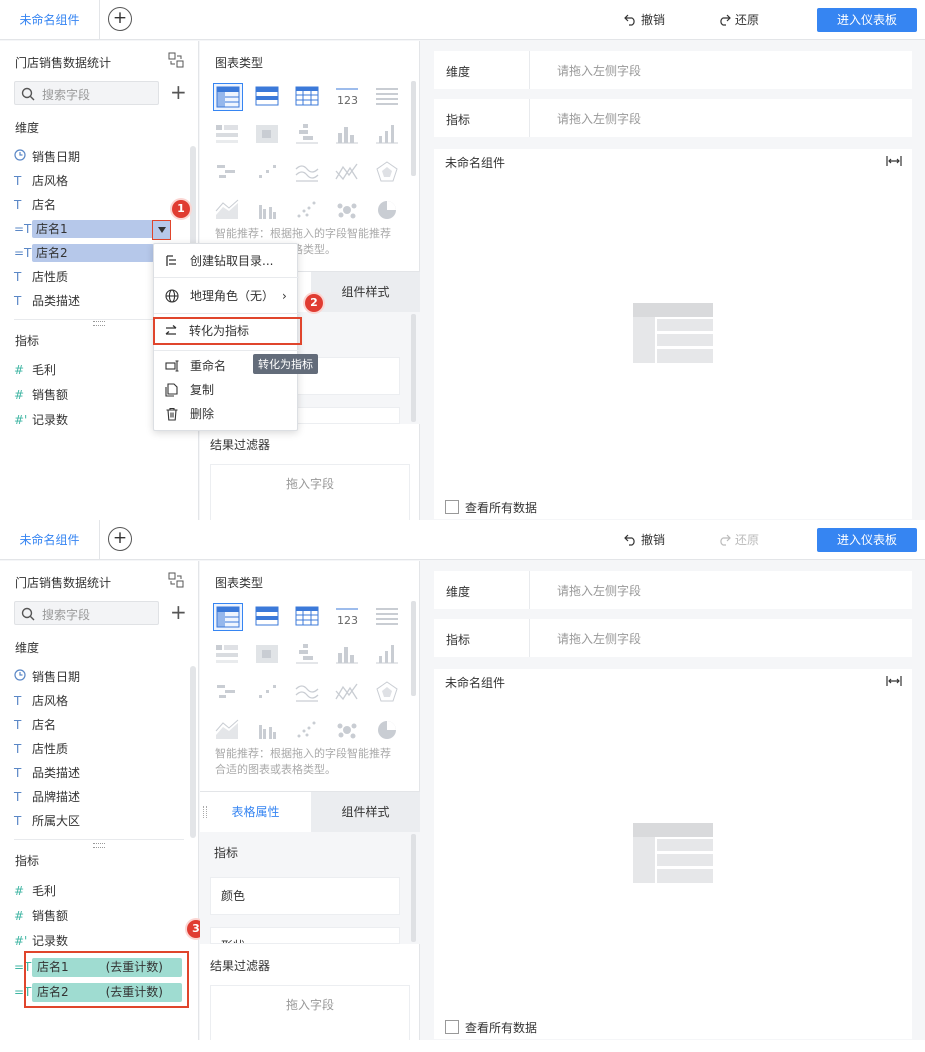 The image size is (925, 1052). I want to click on tab-table-properties: 表格属性, so click(255, 812).